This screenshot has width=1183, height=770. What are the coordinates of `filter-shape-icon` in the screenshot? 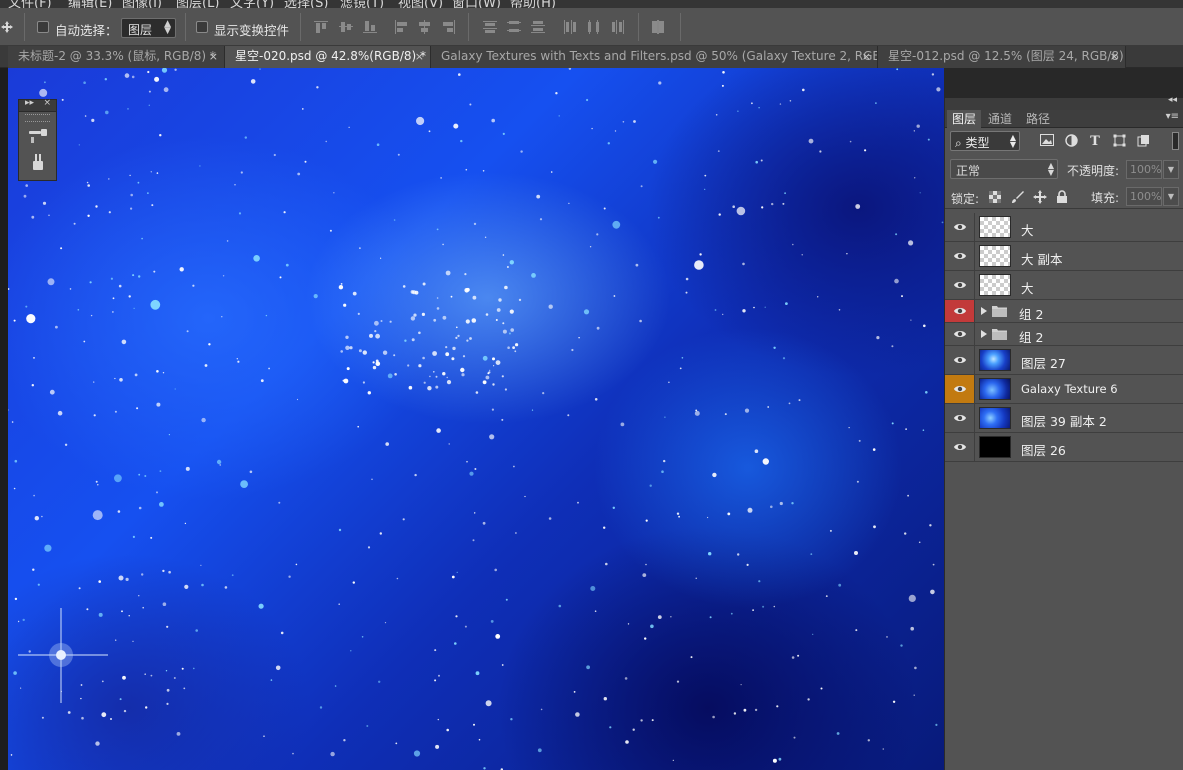 It's located at (1119, 142).